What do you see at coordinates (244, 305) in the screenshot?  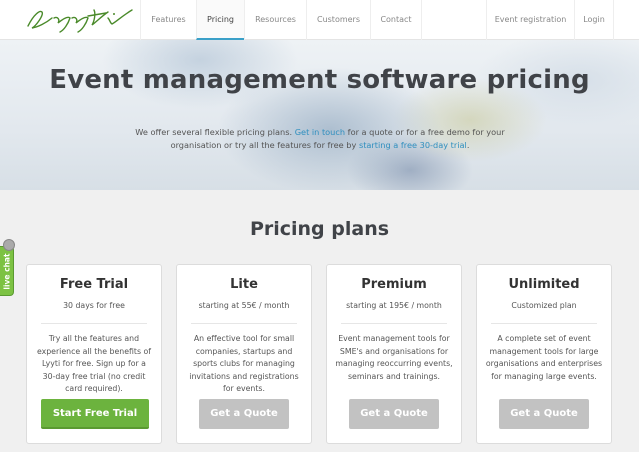 I see `plan-price: starting at 55€ / month` at bounding box center [244, 305].